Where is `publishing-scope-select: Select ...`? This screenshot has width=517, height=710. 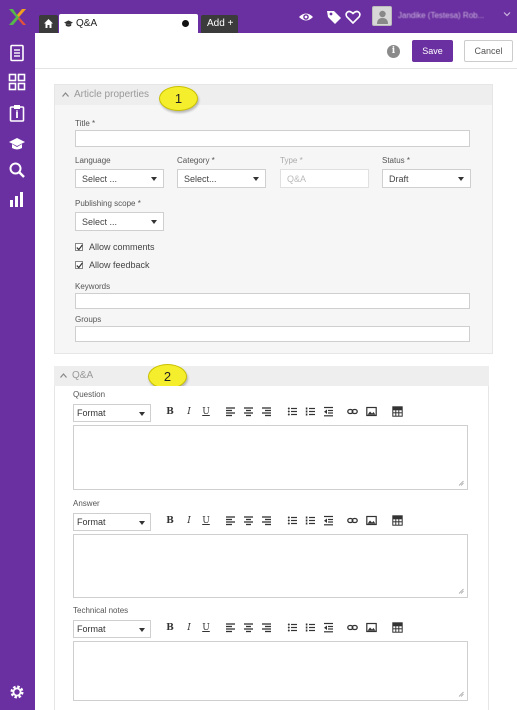
publishing-scope-select: Select ... is located at coordinates (119, 221).